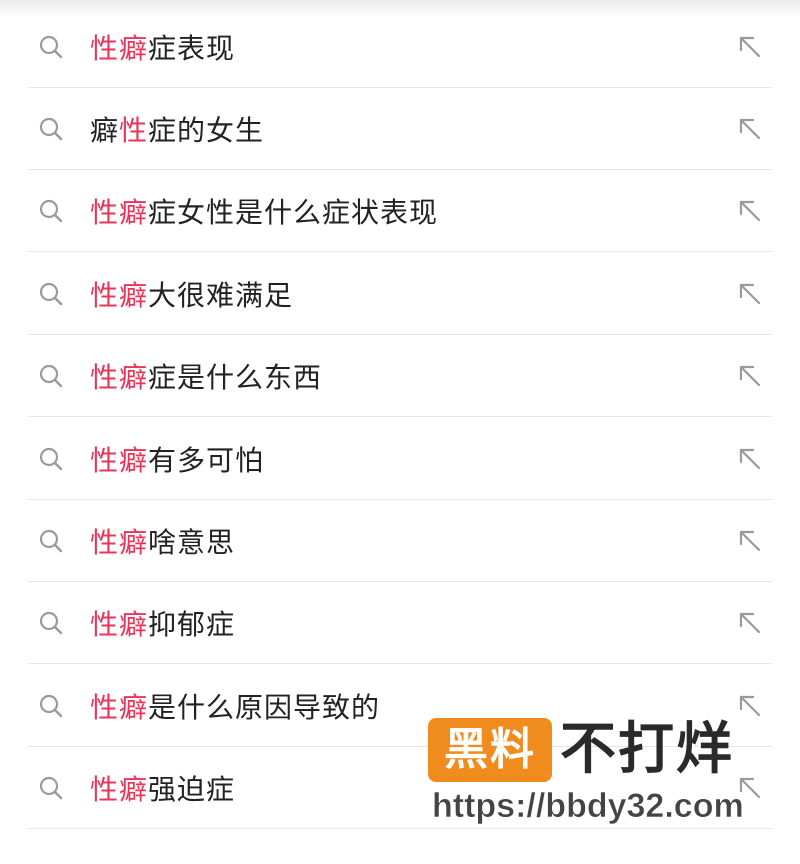  I want to click on suggestion-item: 性癖症女性是什么症状表现, so click(400, 211).